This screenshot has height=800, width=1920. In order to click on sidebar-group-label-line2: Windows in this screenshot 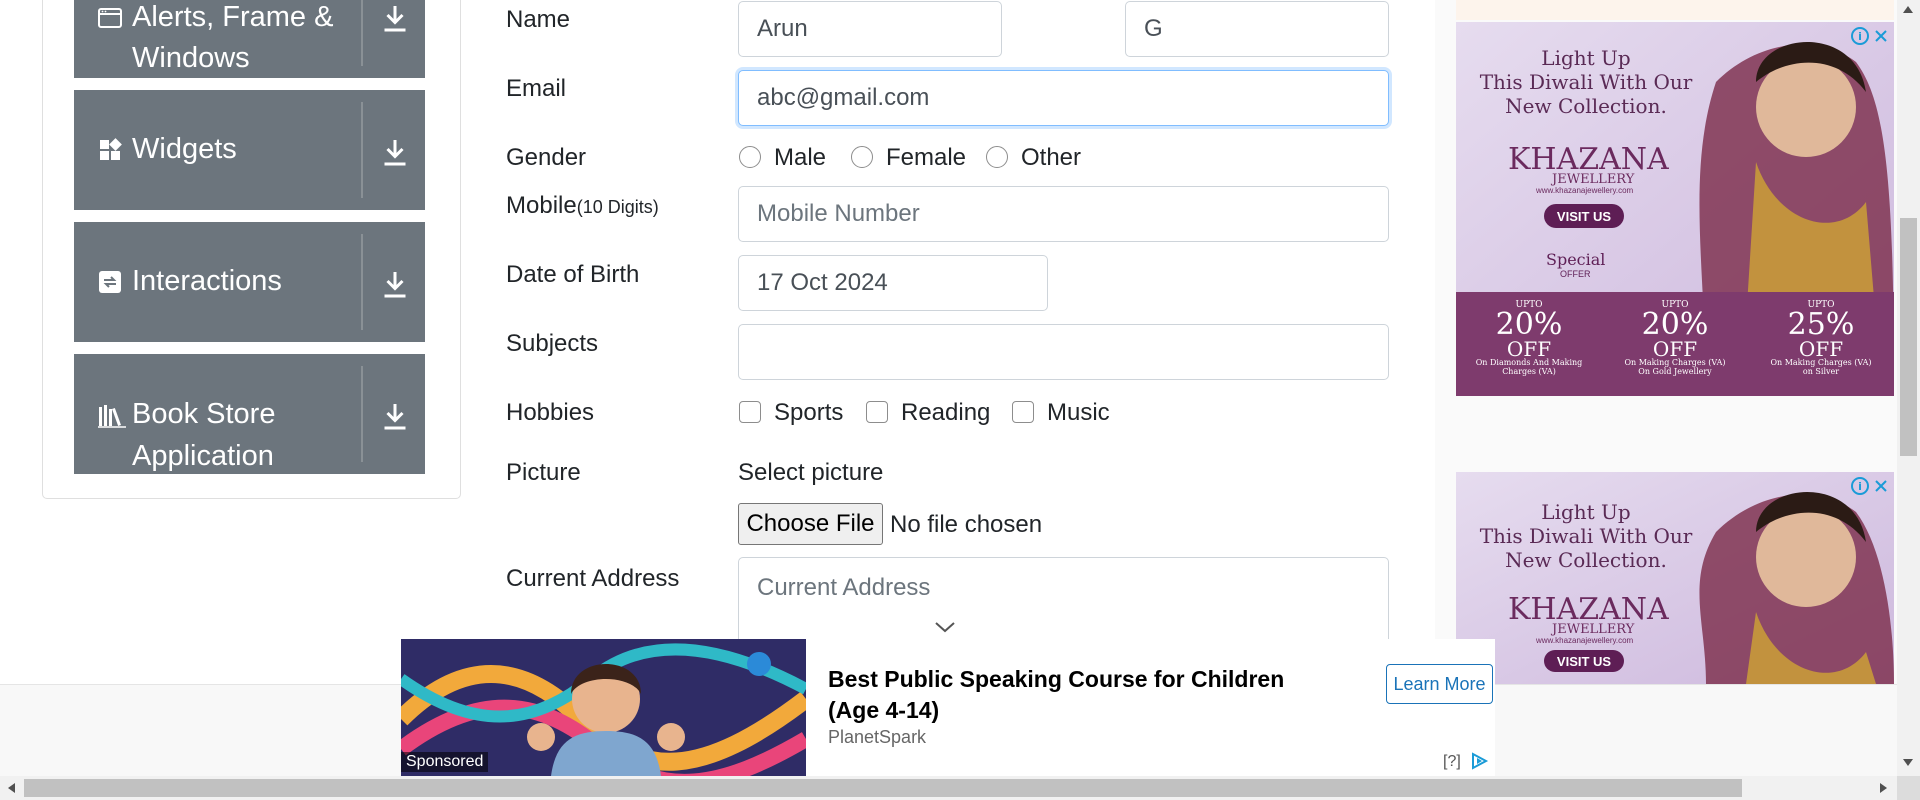, I will do `click(191, 58)`.